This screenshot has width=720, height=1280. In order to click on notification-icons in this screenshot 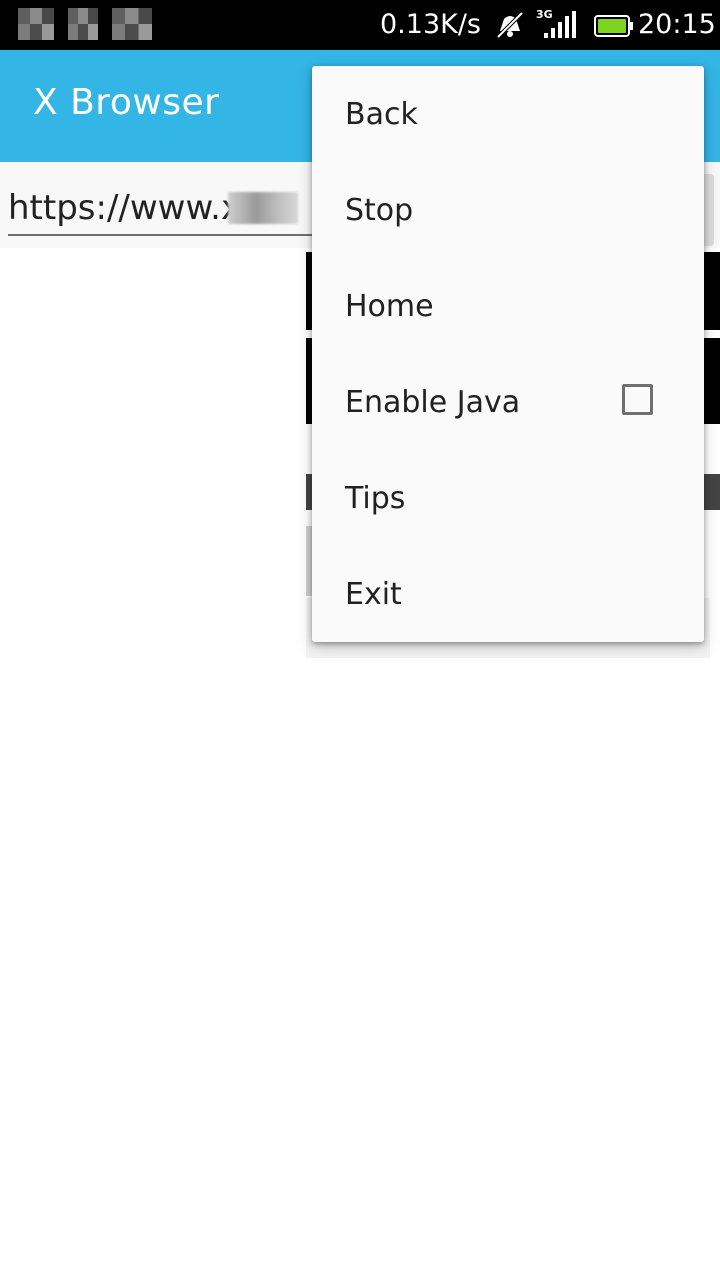, I will do `click(85, 24)`.